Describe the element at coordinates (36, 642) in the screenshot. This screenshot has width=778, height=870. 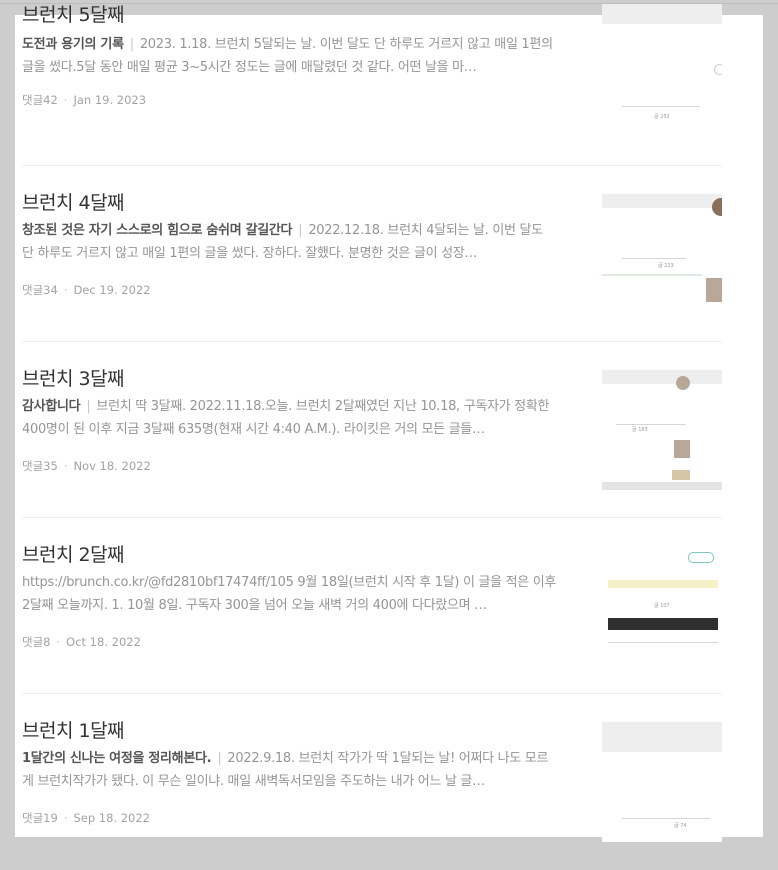
I see `comment-count: 댓글8` at that location.